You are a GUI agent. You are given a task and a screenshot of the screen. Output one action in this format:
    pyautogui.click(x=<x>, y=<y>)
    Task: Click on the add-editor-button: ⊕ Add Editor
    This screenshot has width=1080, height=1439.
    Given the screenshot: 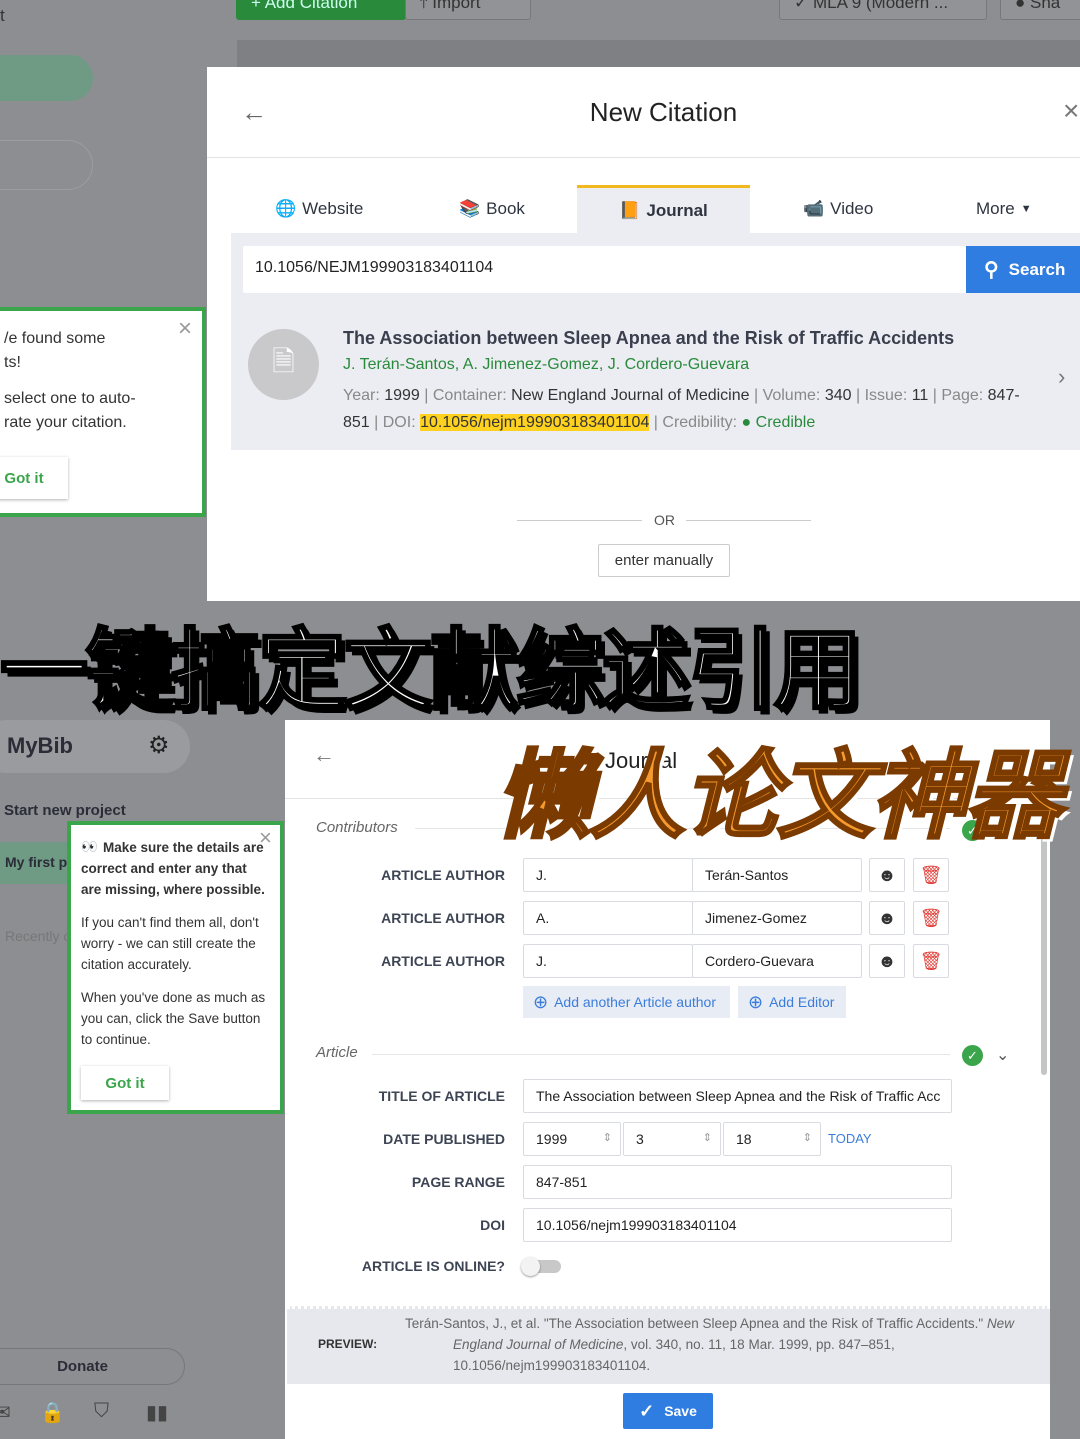 What is the action you would take?
    pyautogui.click(x=792, y=1002)
    